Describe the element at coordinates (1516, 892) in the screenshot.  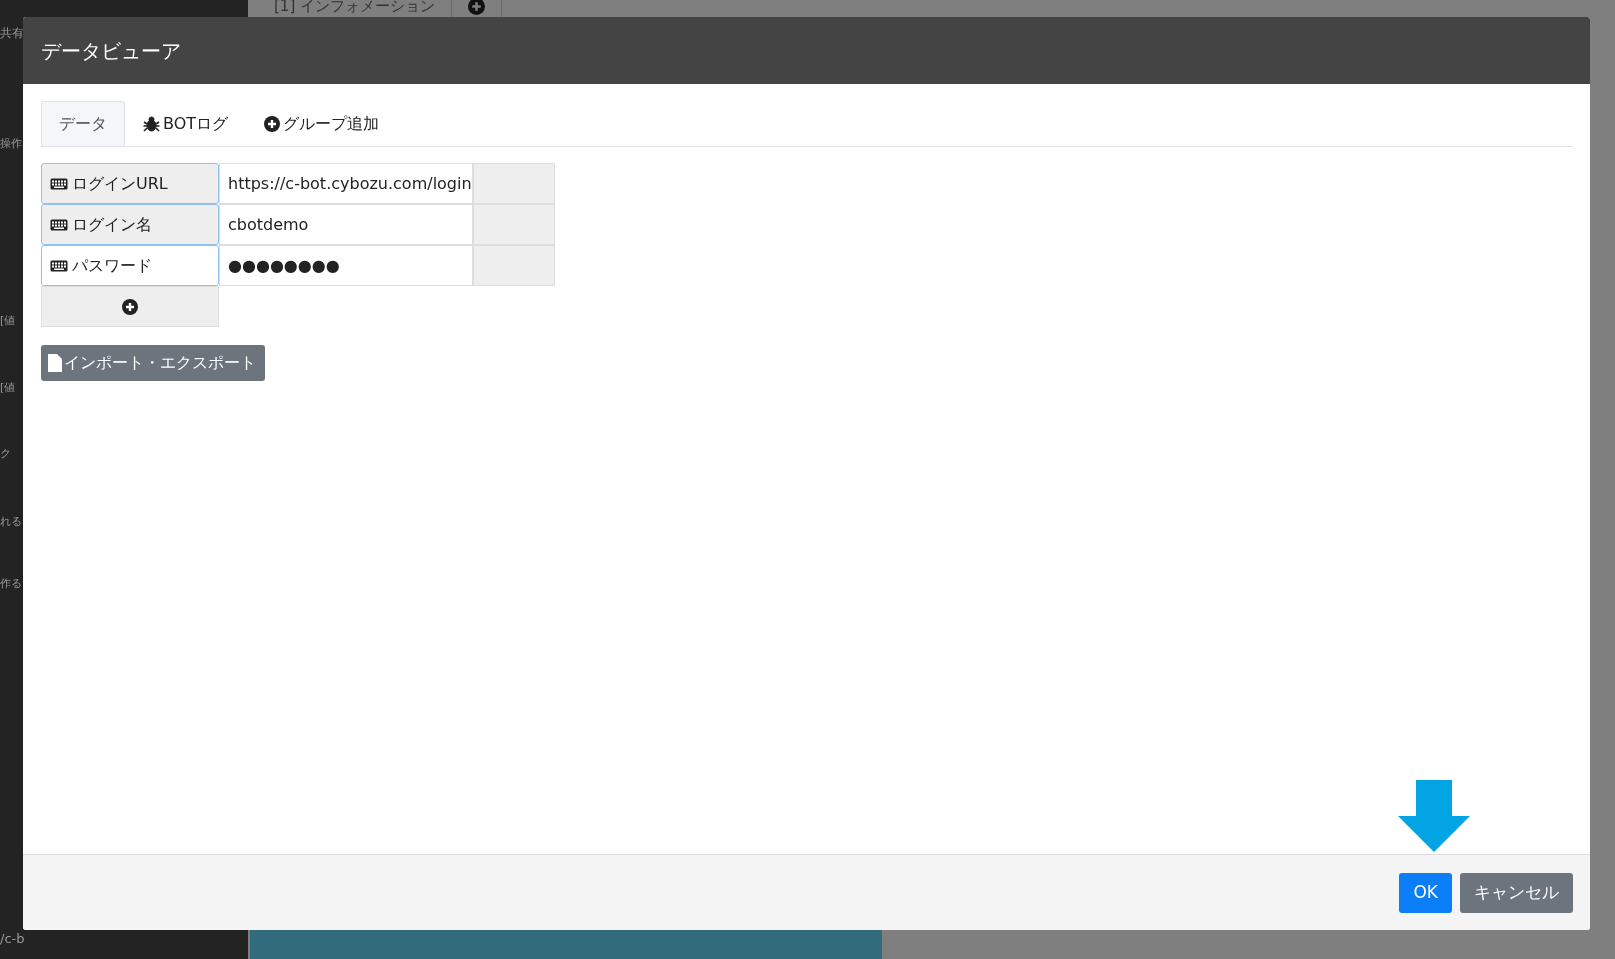
I see `cancel-button: キャンセル` at that location.